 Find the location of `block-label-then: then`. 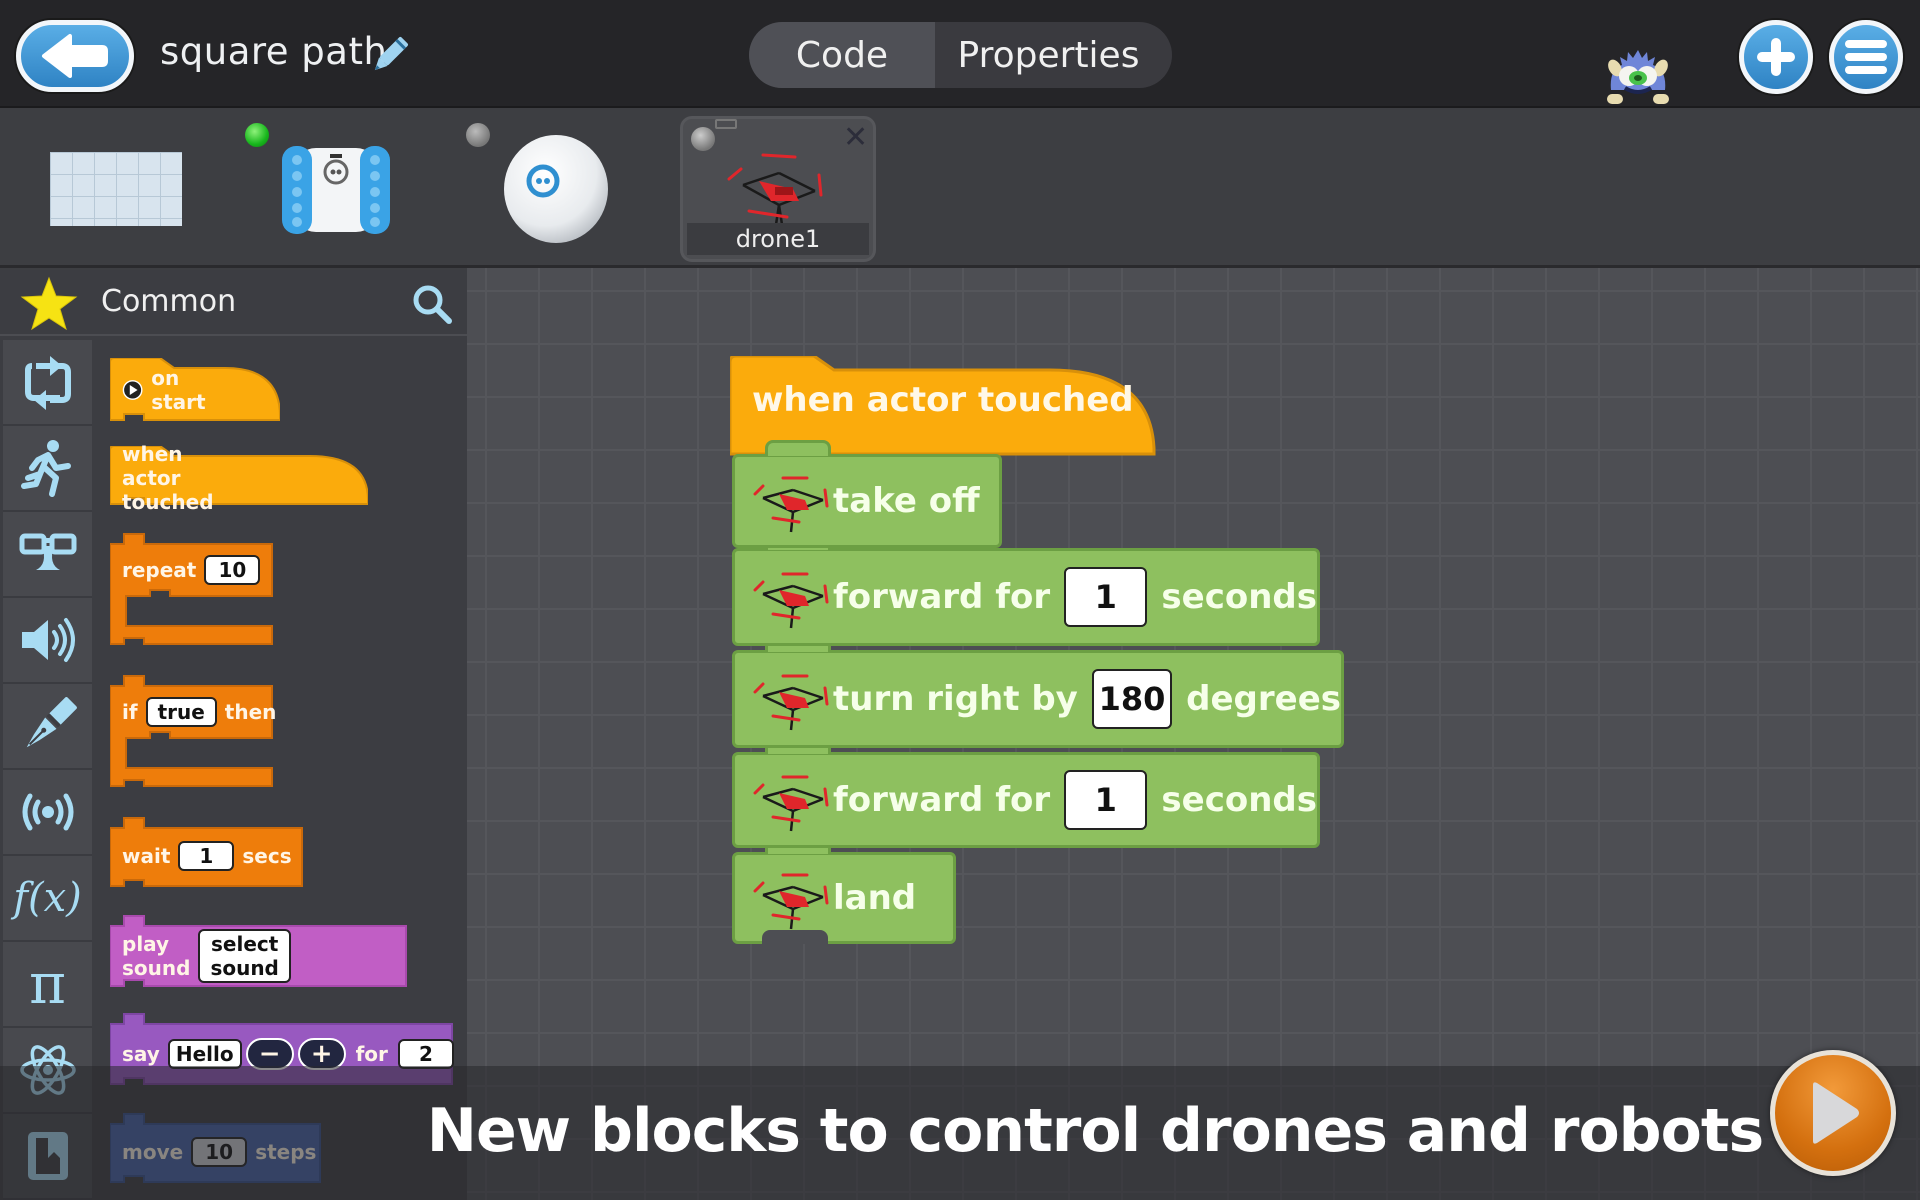

block-label-then: then is located at coordinates (250, 712).